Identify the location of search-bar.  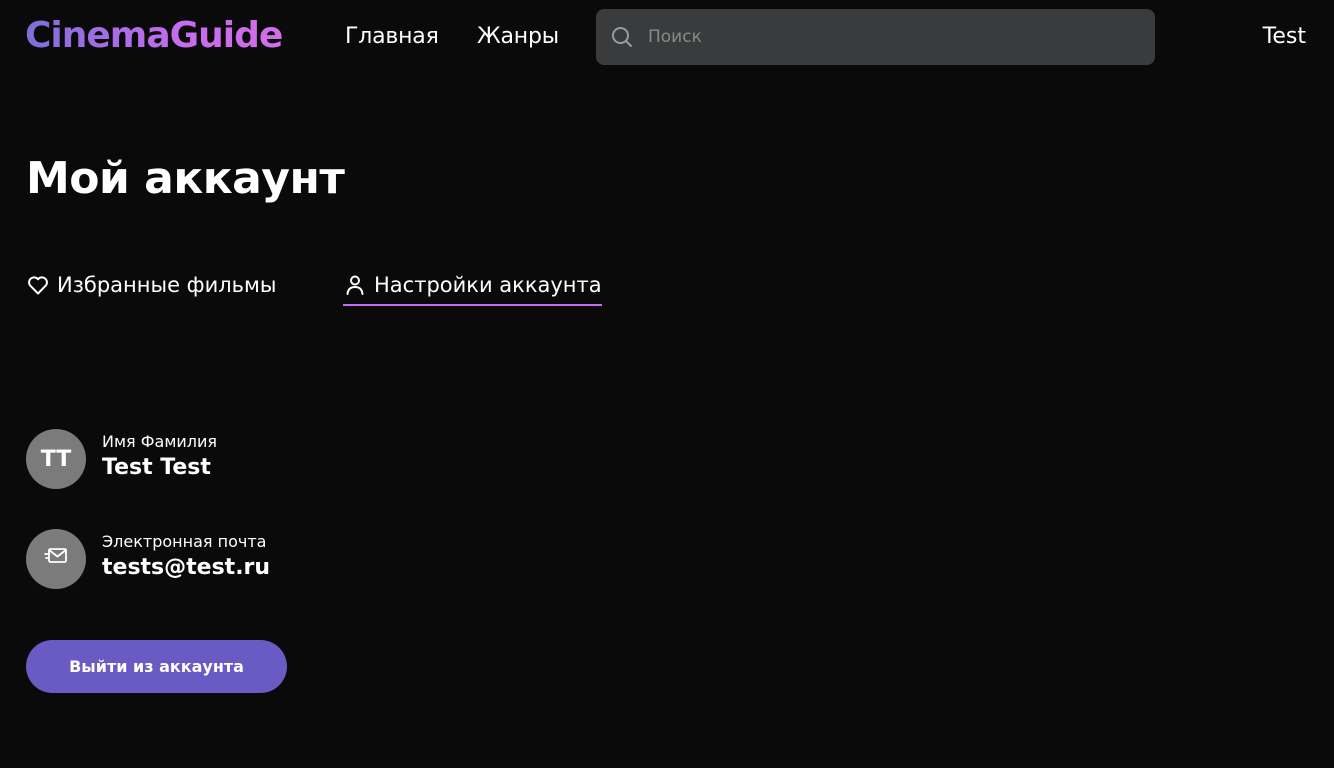
(875, 37).